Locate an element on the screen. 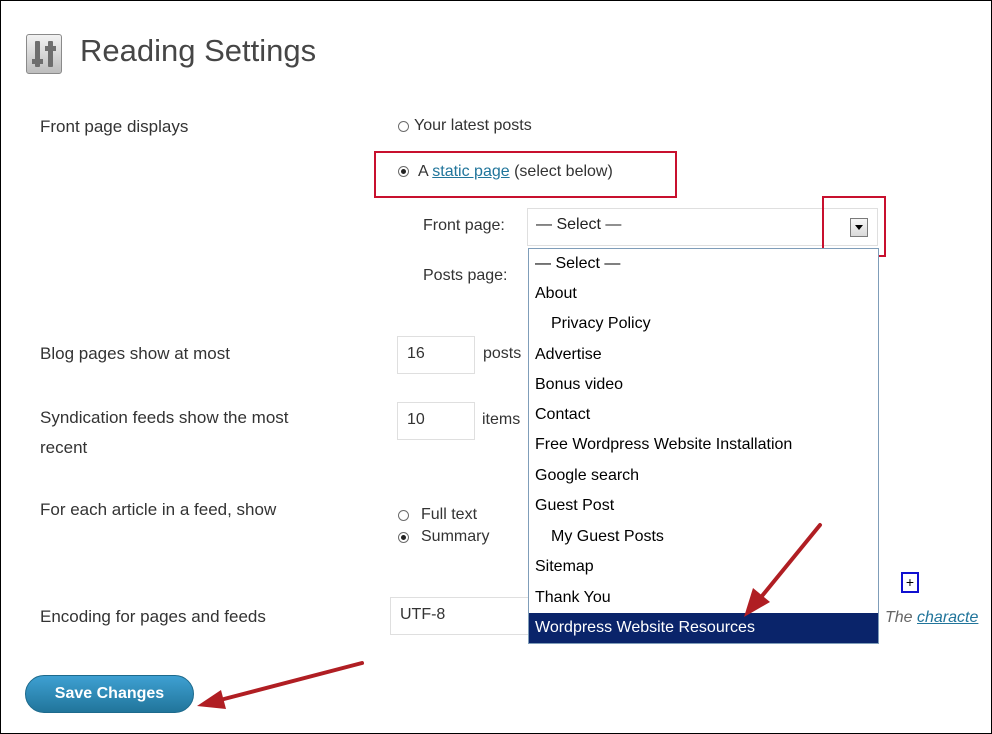 Image resolution: width=992 pixels, height=734 pixels. encoding-desc-prefix: The is located at coordinates (899, 617).